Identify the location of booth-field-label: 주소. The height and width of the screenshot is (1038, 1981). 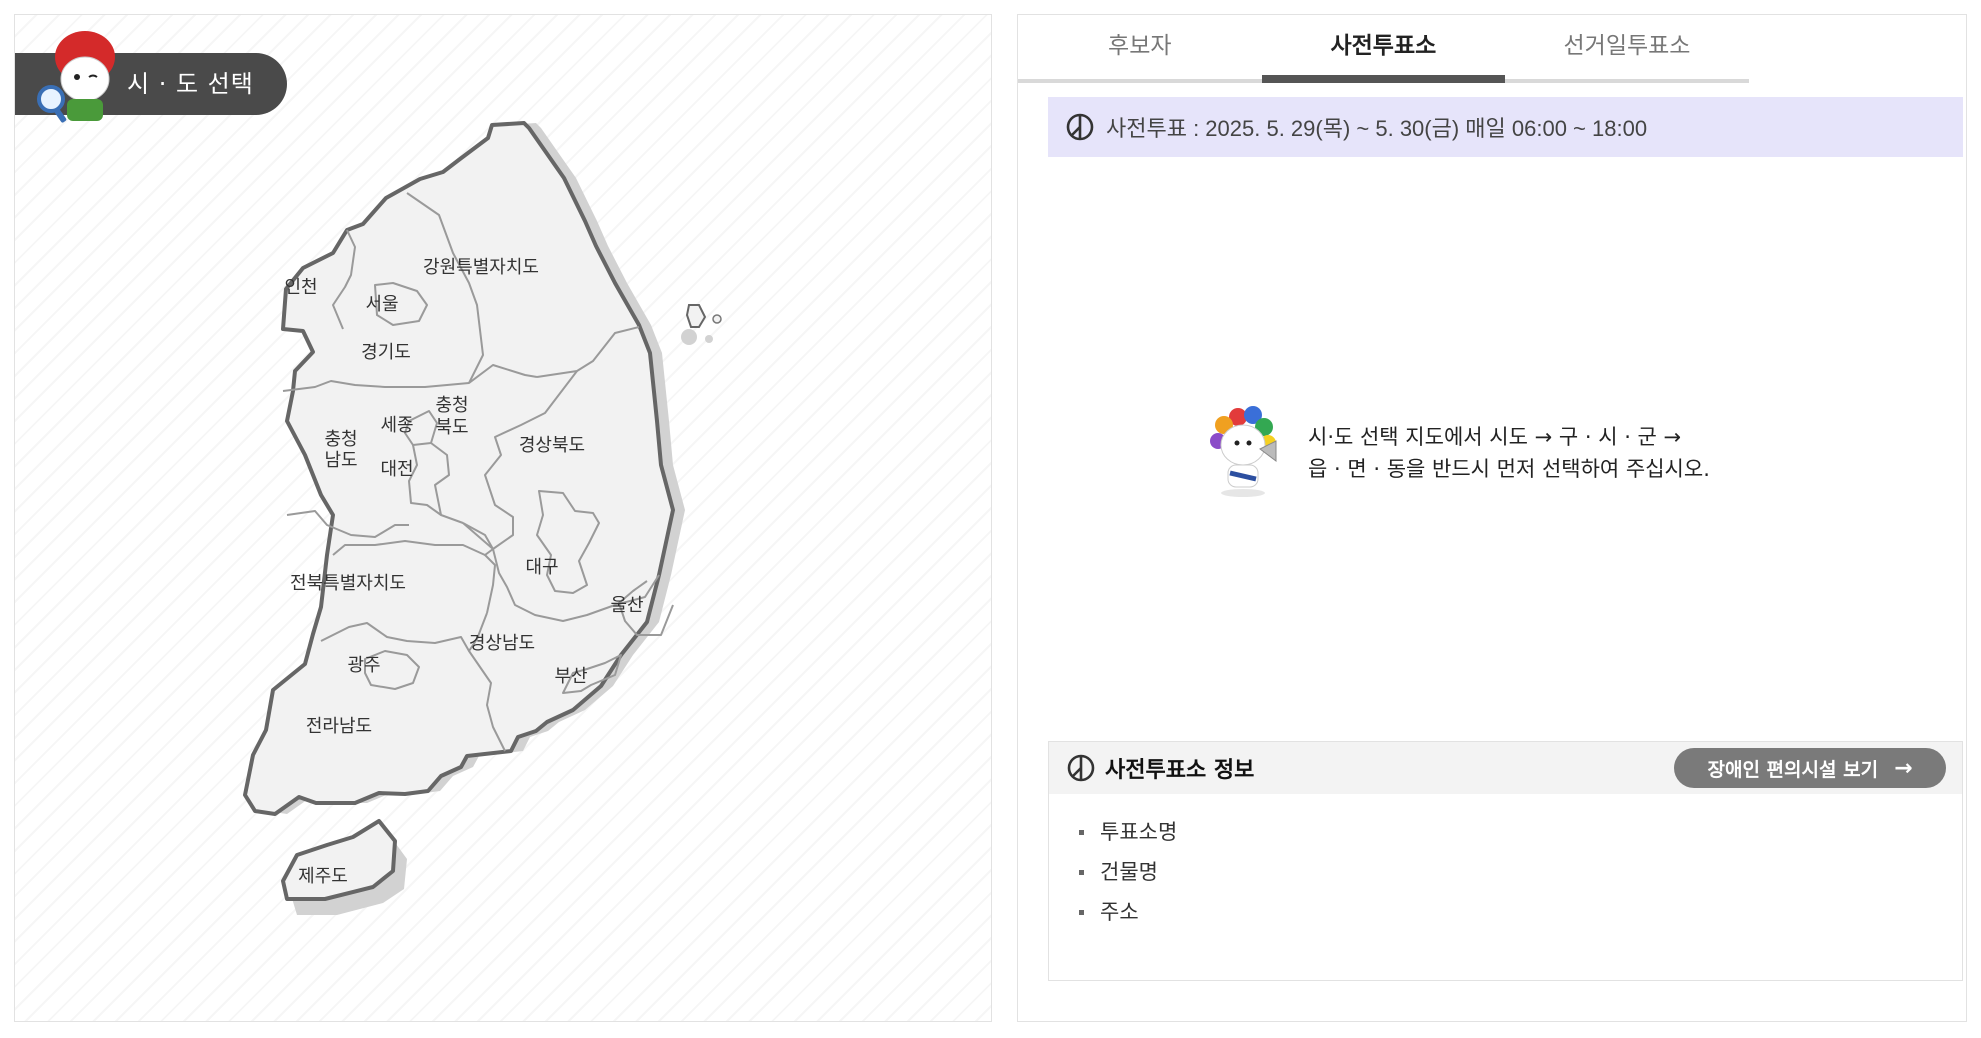
(1119, 912).